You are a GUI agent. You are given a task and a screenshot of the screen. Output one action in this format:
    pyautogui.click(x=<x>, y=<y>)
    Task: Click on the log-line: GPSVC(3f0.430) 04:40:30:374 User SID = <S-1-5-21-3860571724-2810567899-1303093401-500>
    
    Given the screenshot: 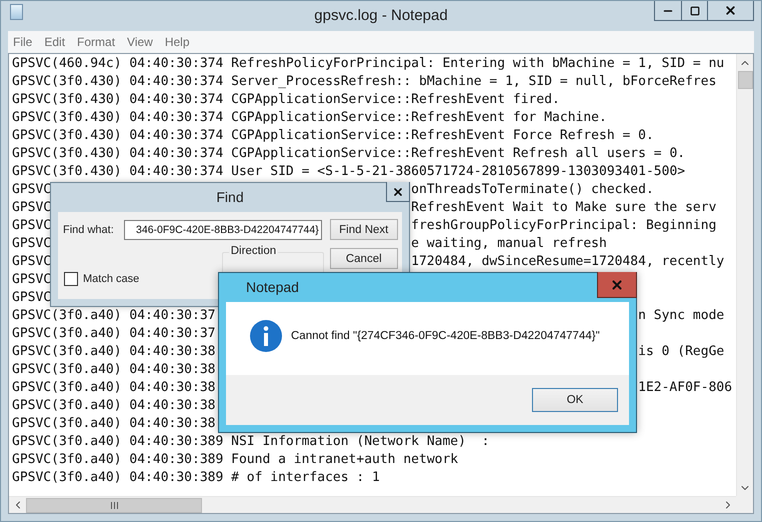 What is the action you would take?
    pyautogui.click(x=349, y=171)
    